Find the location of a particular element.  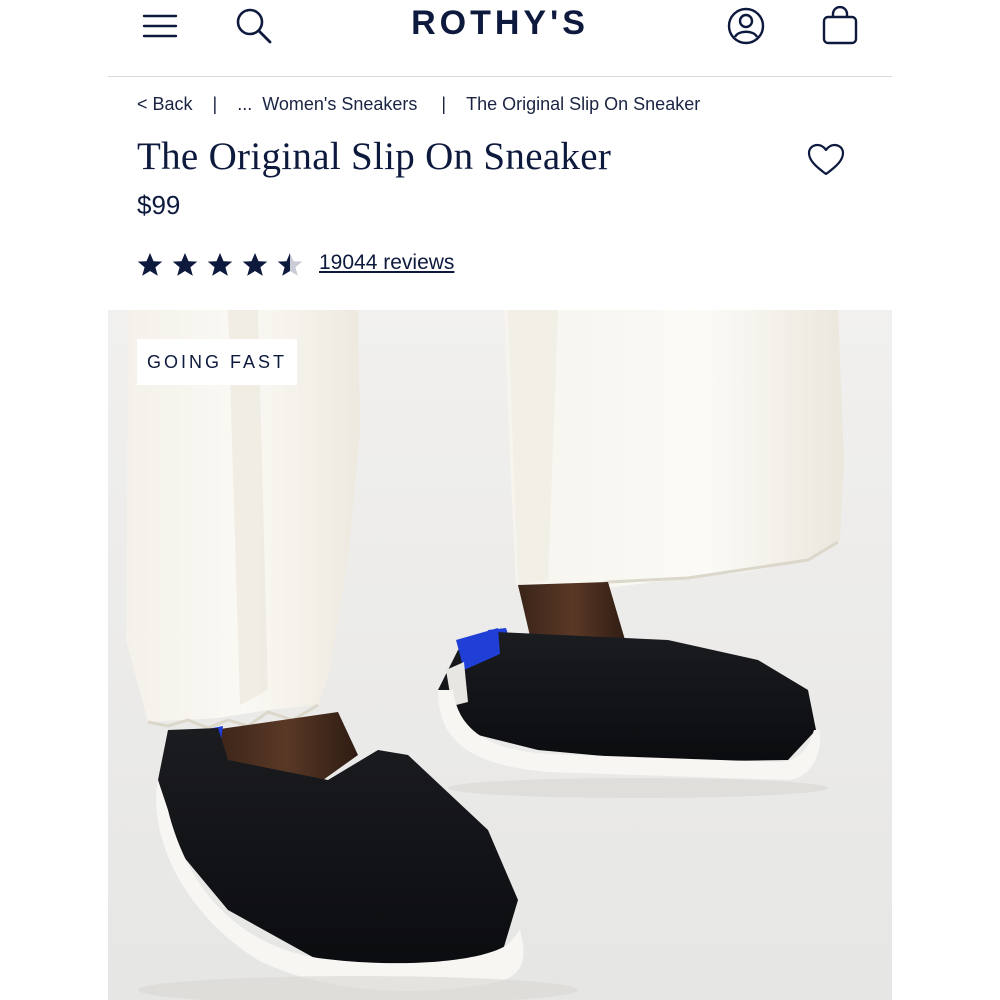

right-margin is located at coordinates (946, 500).